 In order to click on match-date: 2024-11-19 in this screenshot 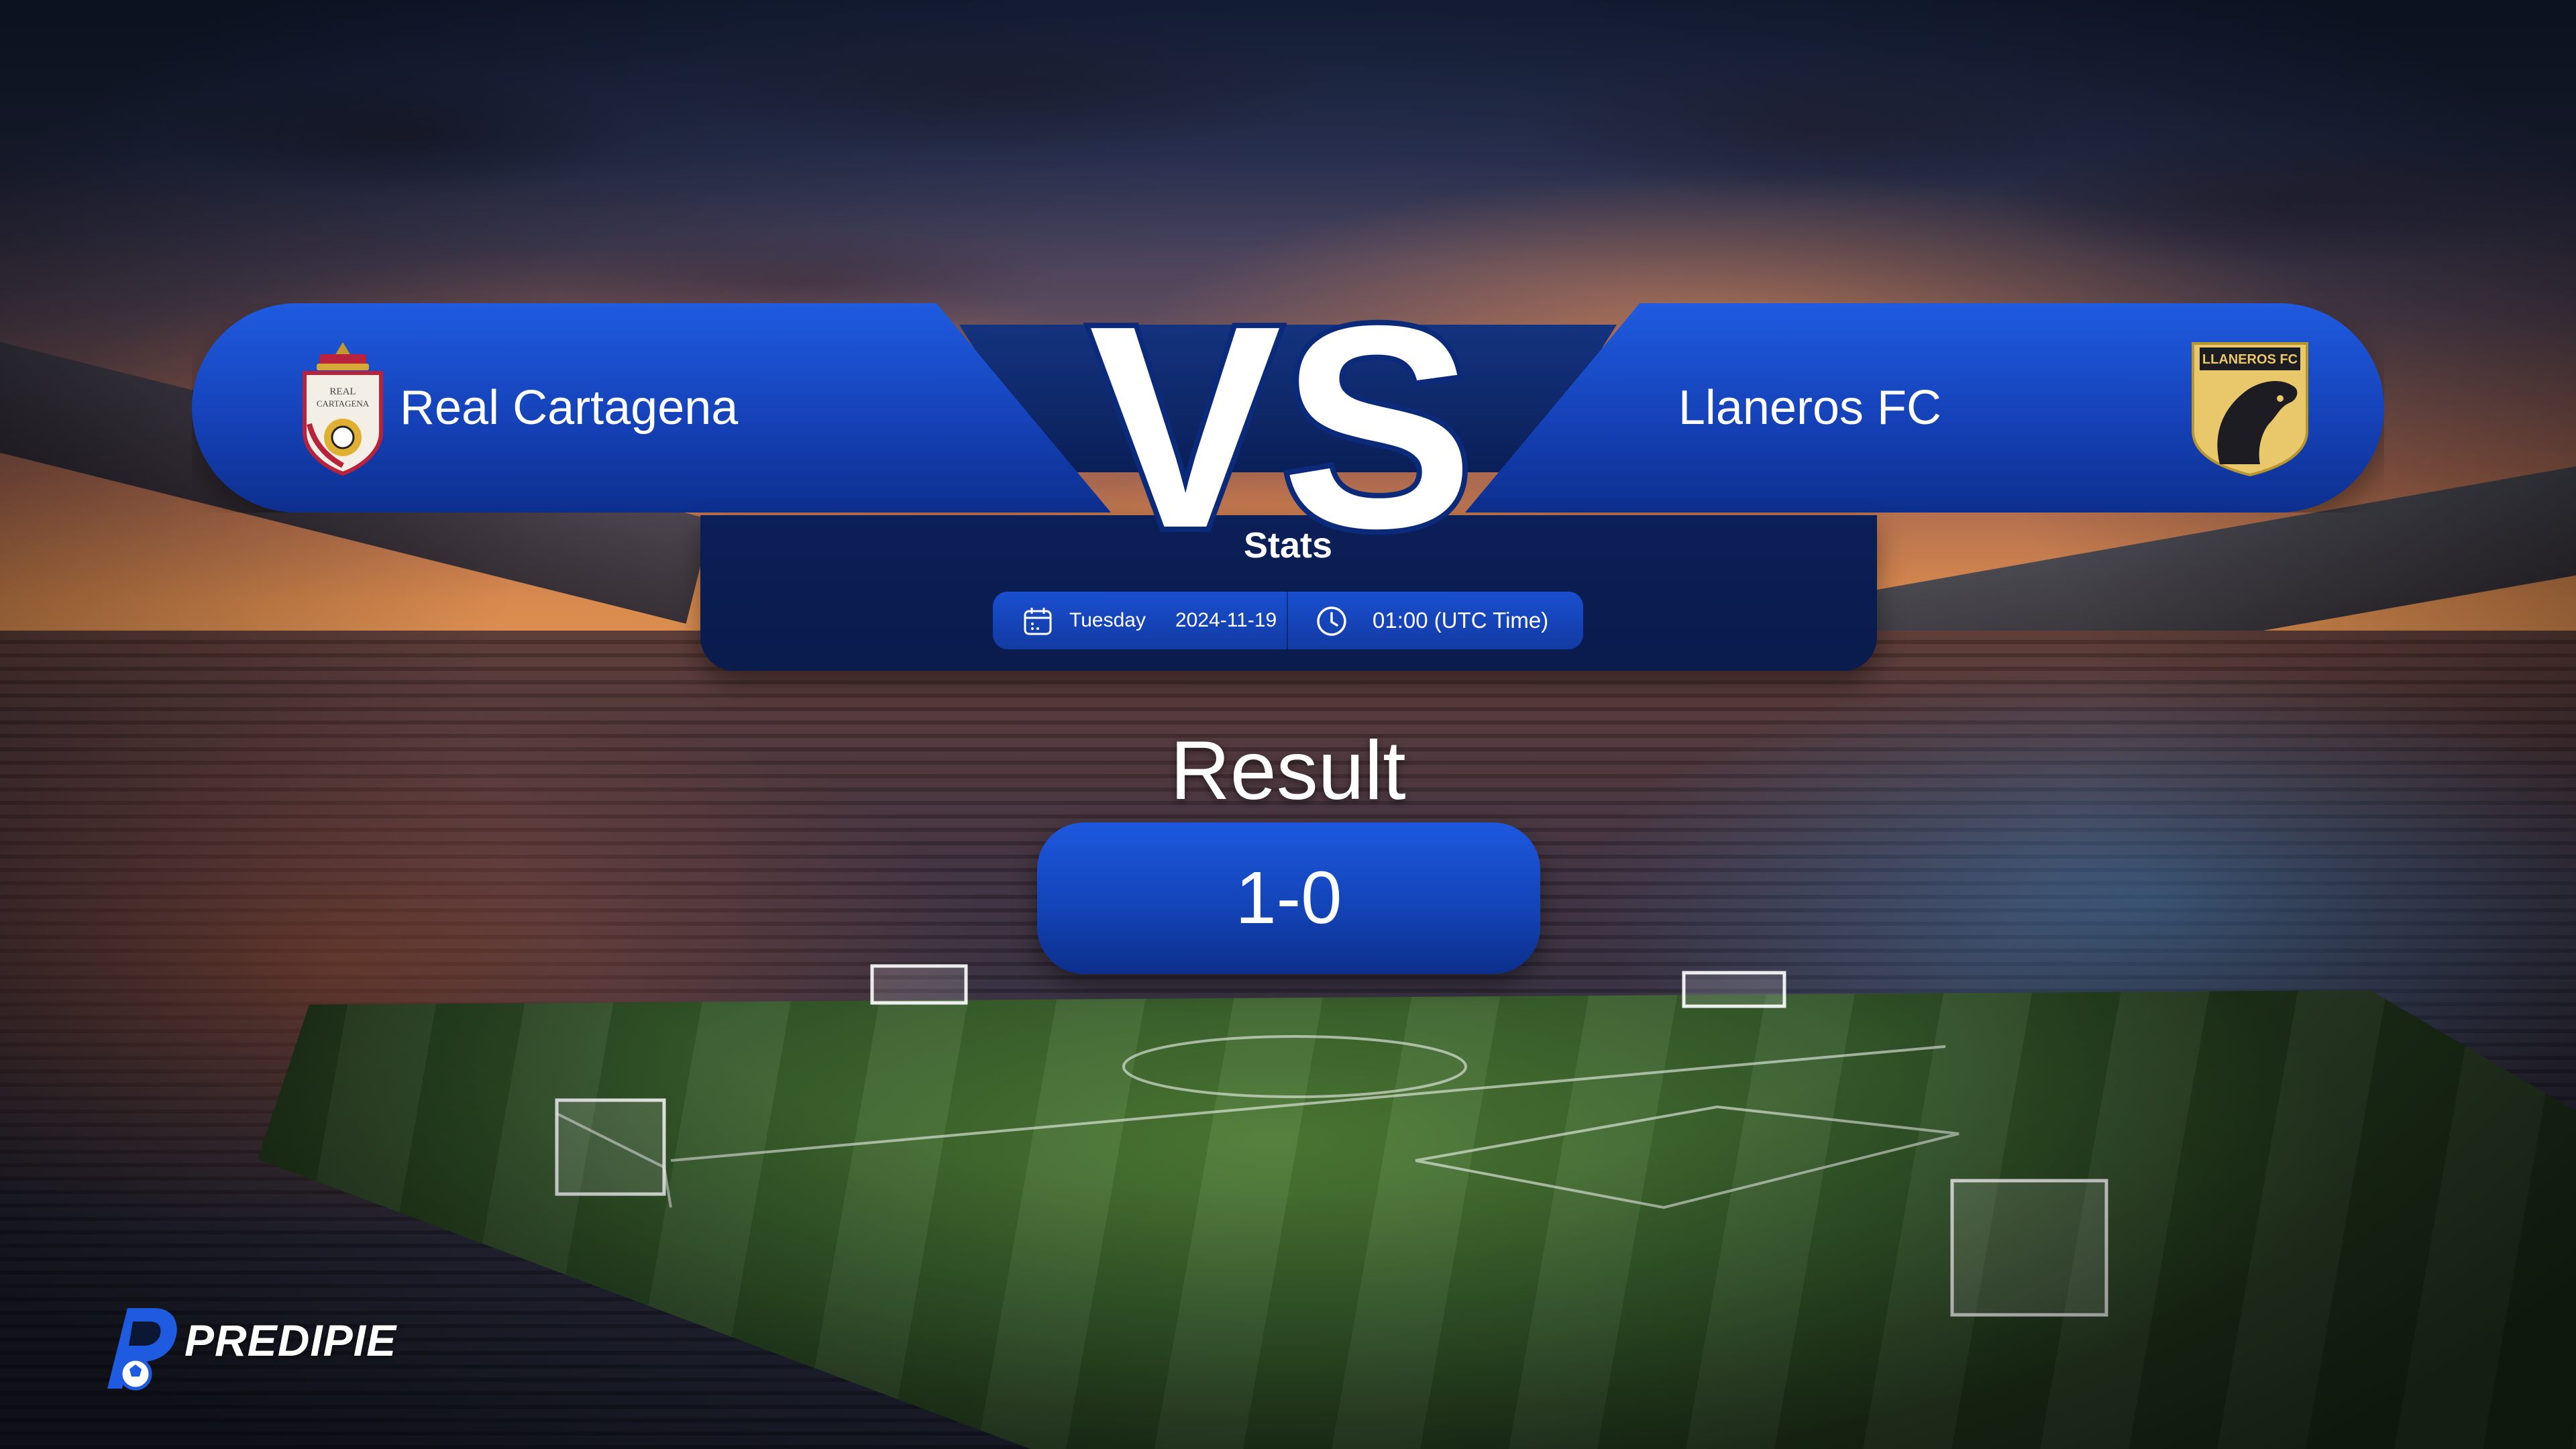, I will do `click(1226, 620)`.